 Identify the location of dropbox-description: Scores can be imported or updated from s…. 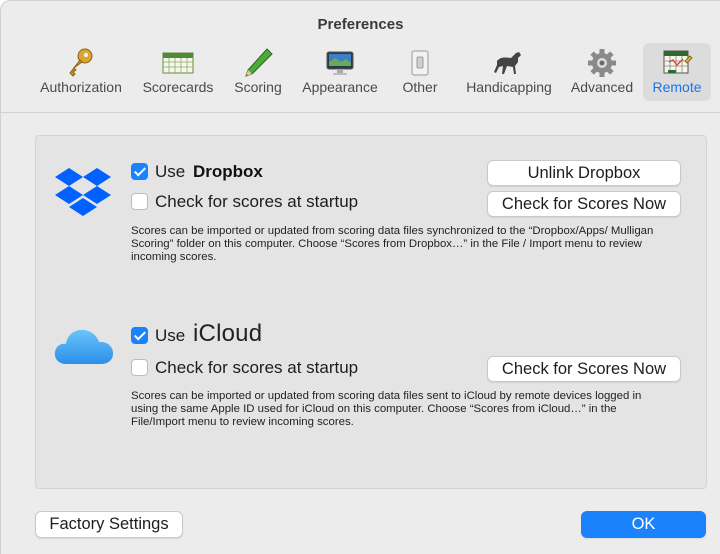
(392, 244).